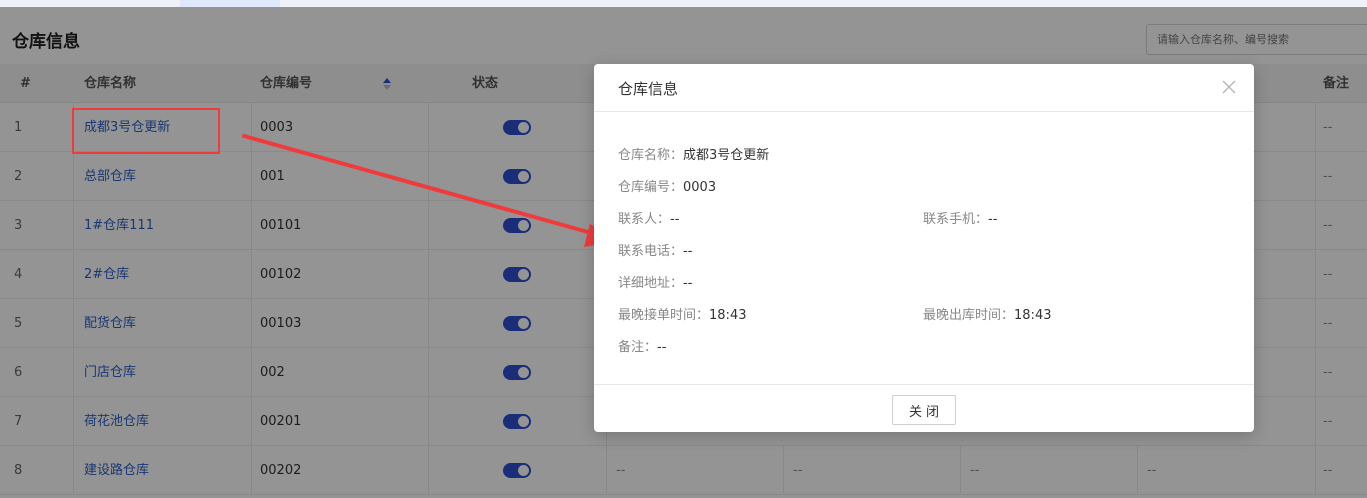 Image resolution: width=1367 pixels, height=498 pixels. Describe the element at coordinates (956, 219) in the screenshot. I see `field-label: 联系手机：` at that location.